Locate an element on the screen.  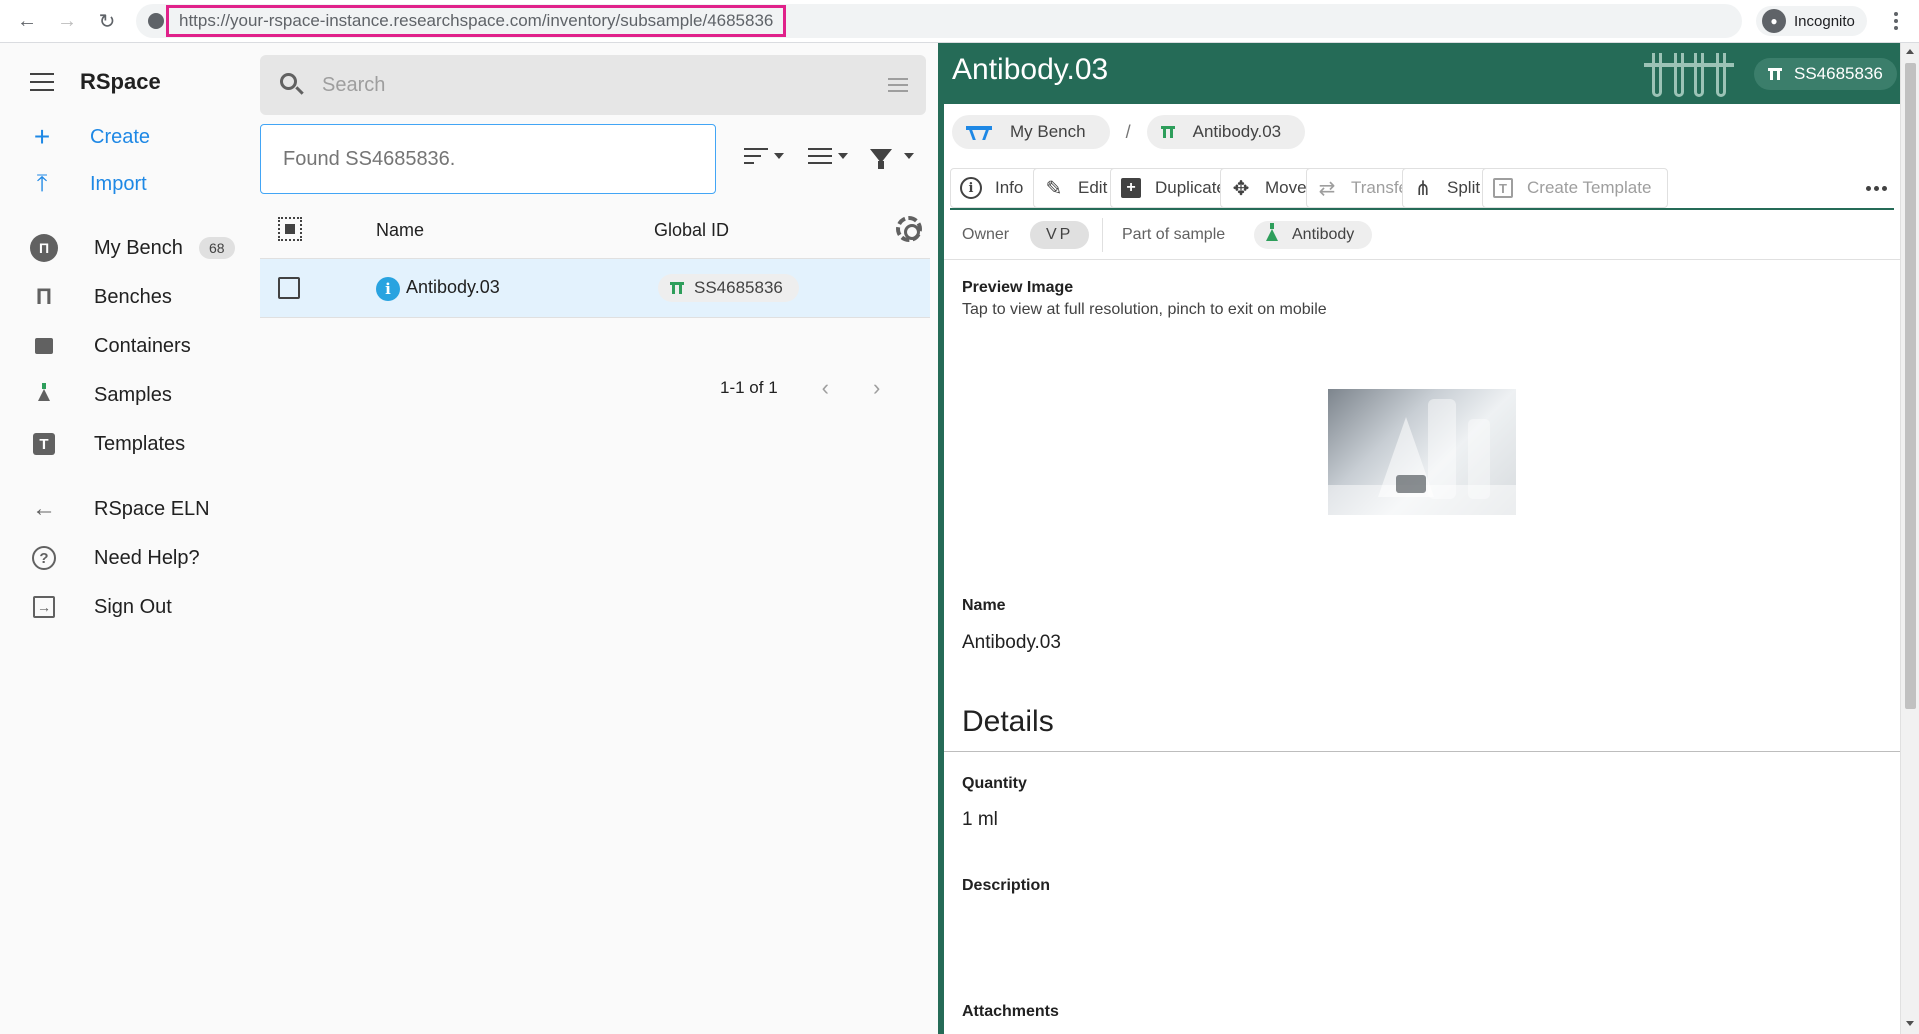
sidebar-item-benches: Π Benches is located at coordinates (101, 297).